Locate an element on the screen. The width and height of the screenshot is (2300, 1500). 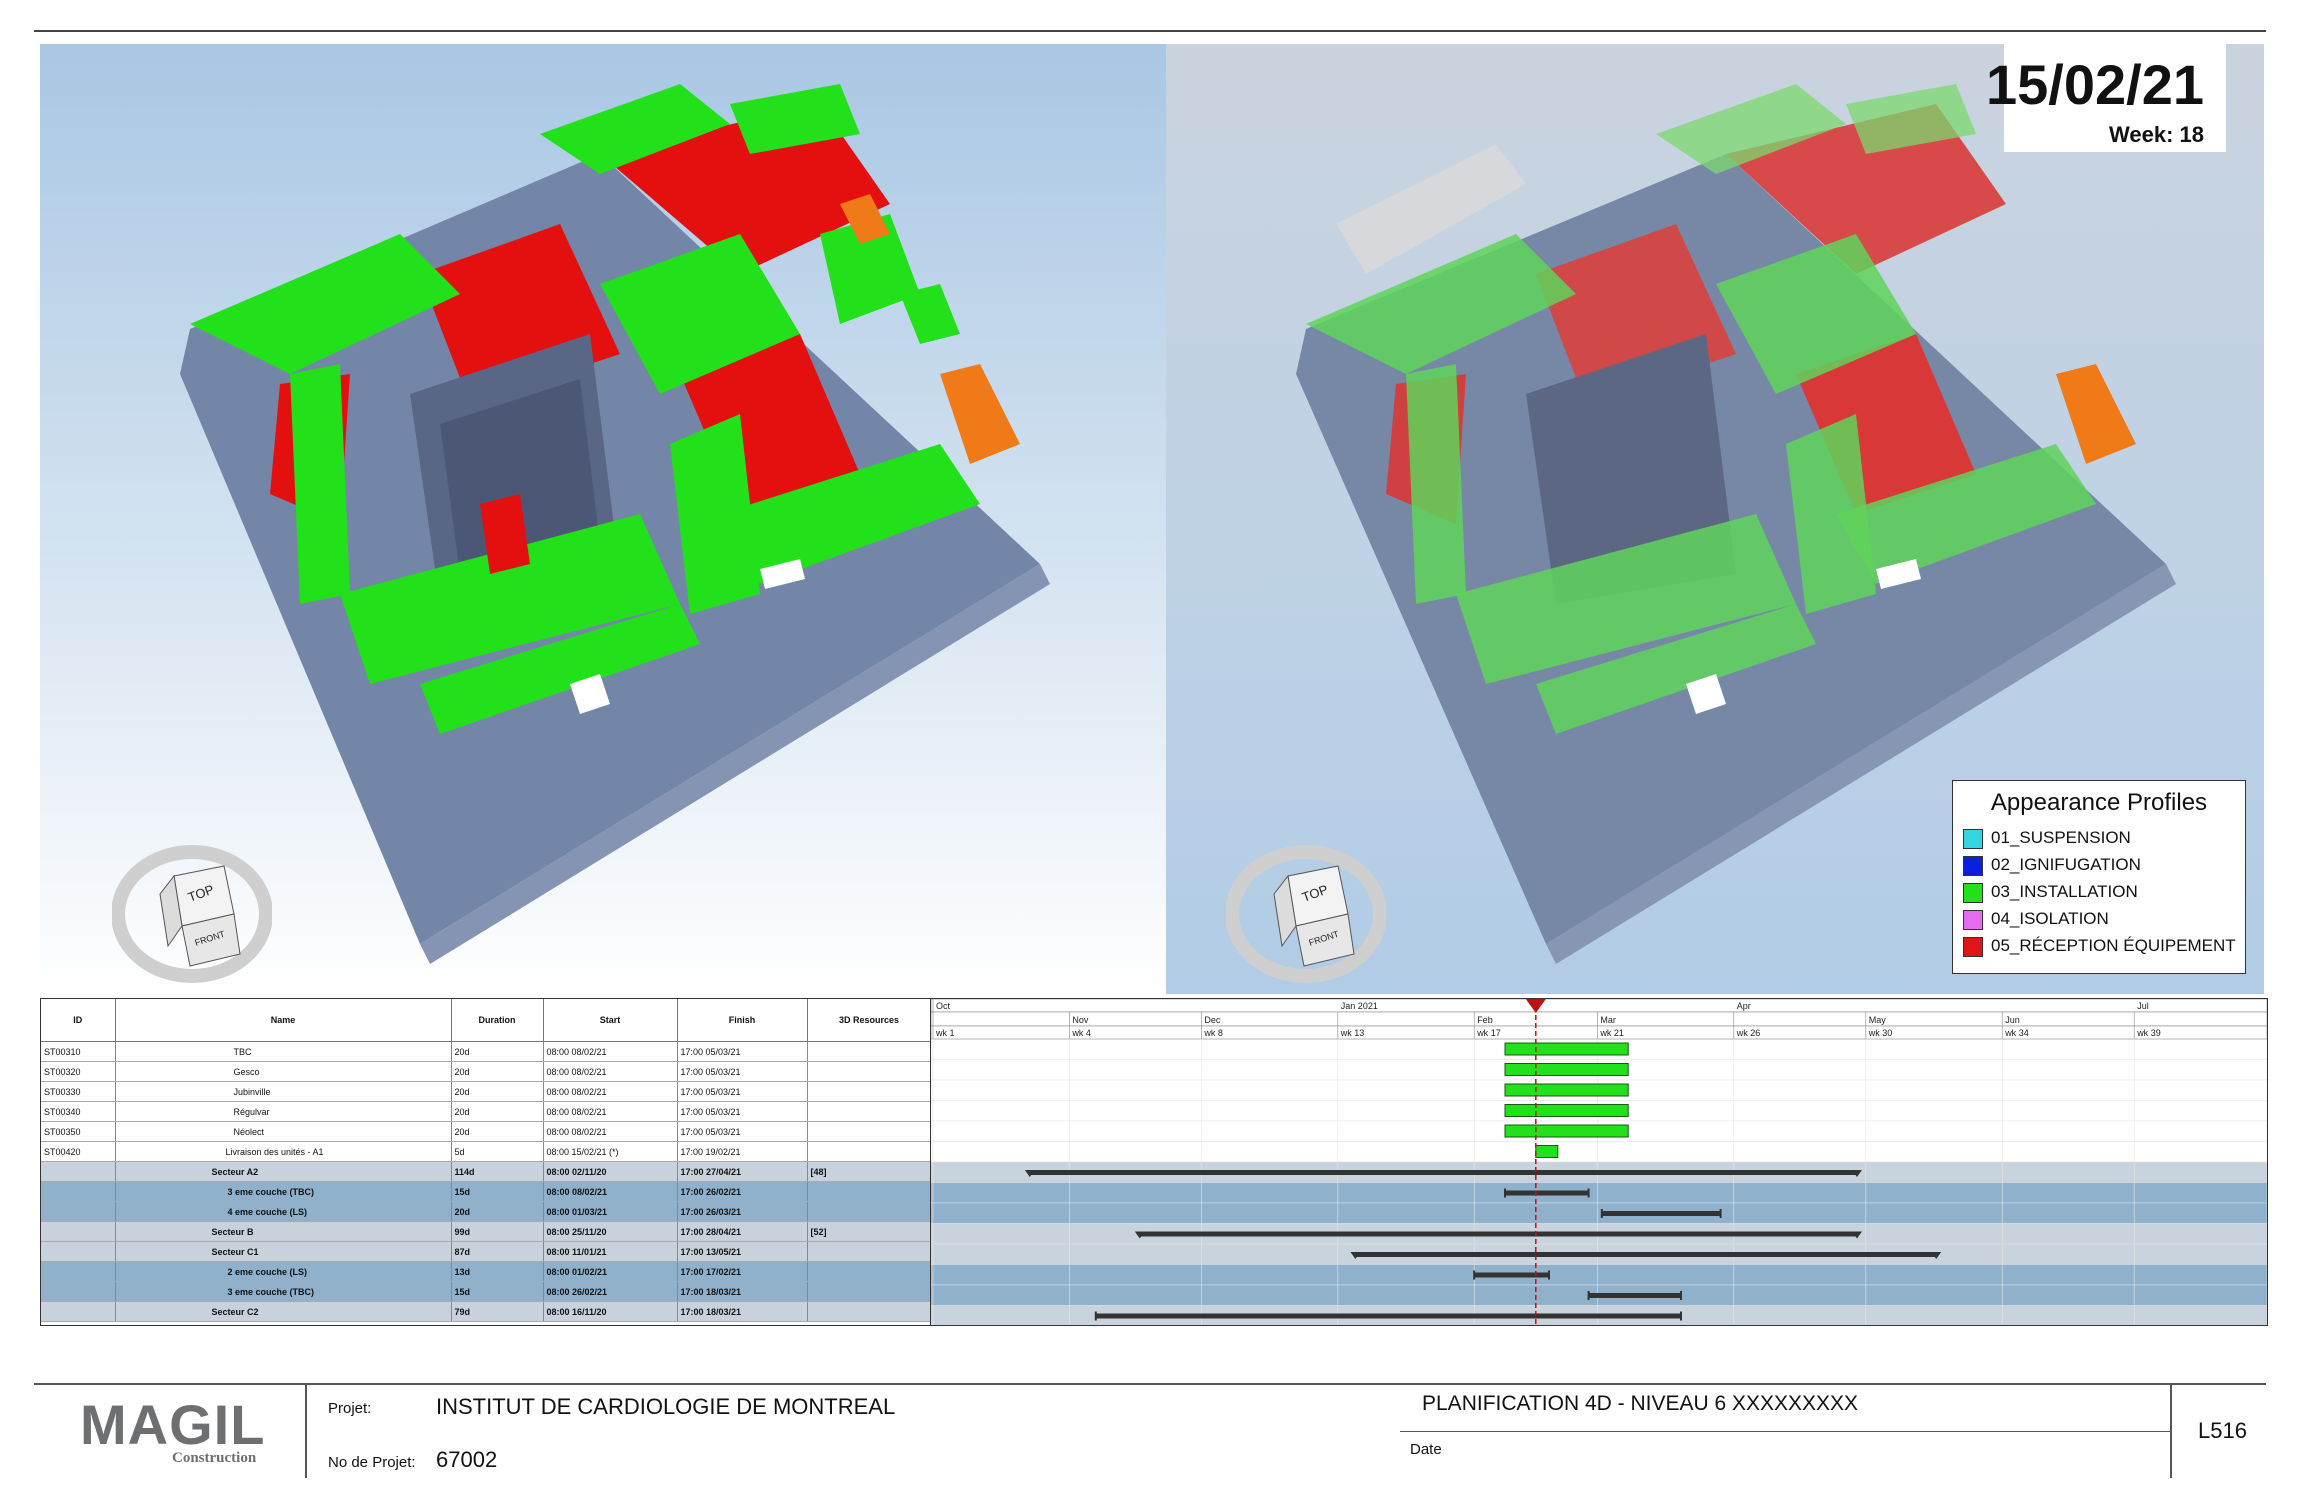
cell-name: Livraison des unités - A1 is located at coordinates (283, 1151).